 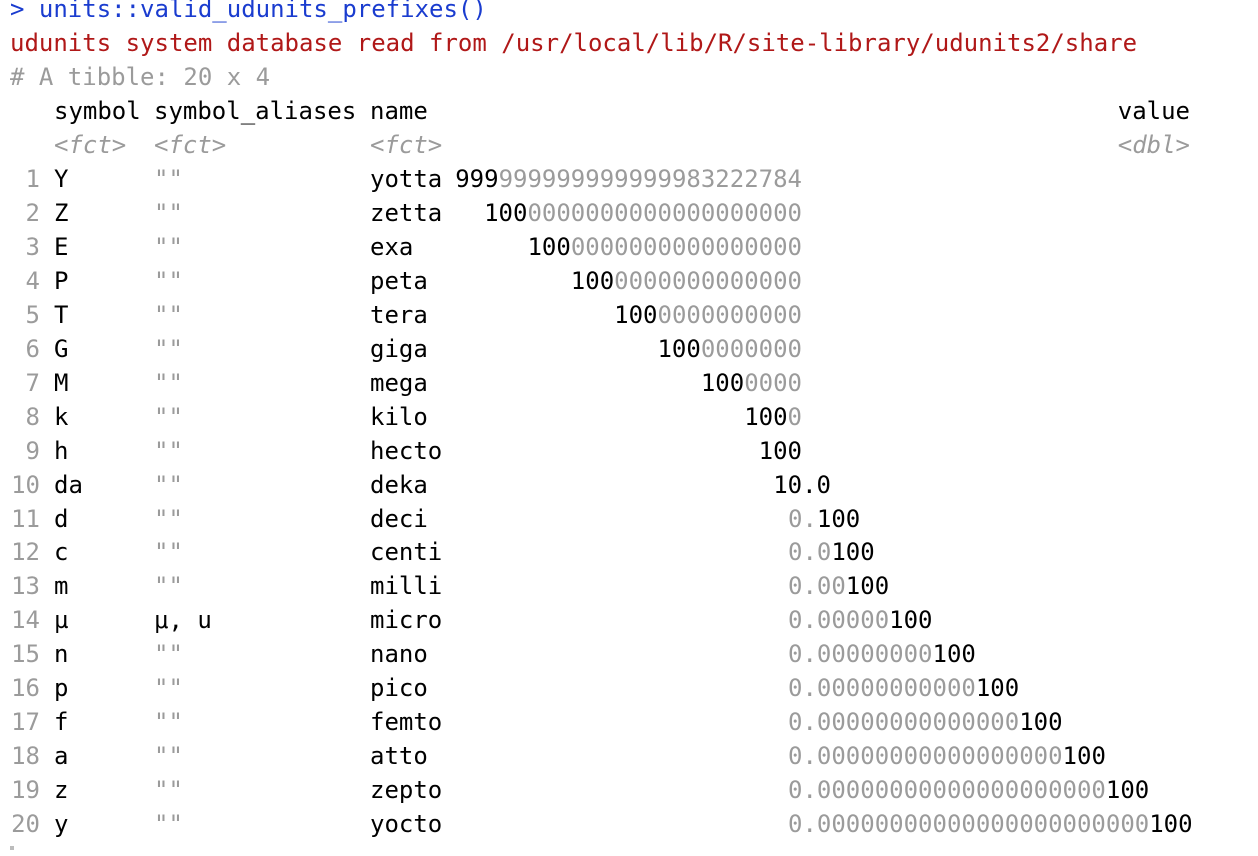 I want to click on cell-value: 1000, so click(x=592, y=417).